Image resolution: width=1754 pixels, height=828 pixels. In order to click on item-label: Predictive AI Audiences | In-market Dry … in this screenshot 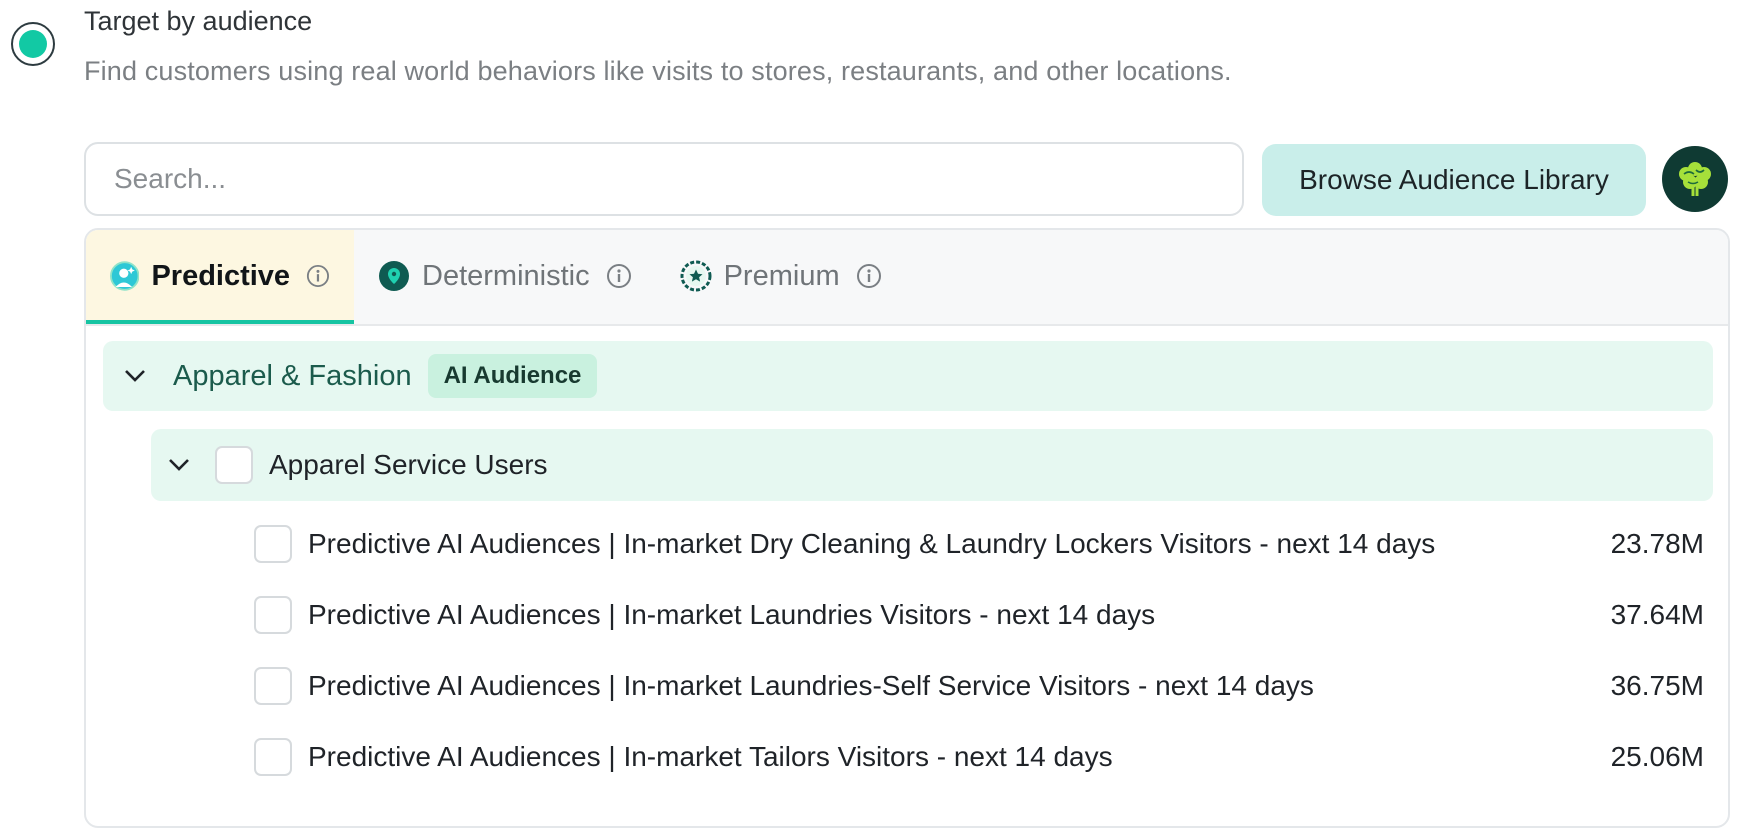, I will do `click(872, 543)`.